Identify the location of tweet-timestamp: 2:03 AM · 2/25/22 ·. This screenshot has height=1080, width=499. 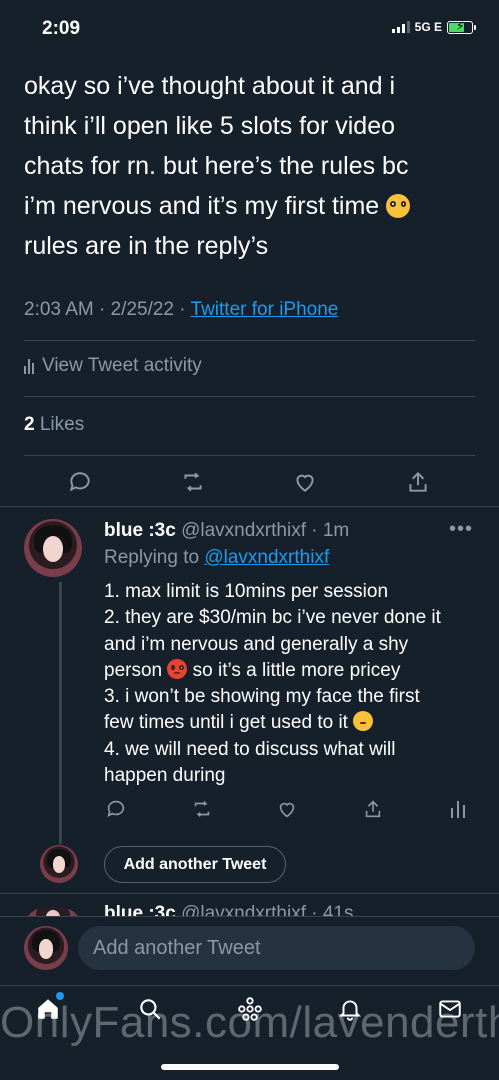
(107, 309).